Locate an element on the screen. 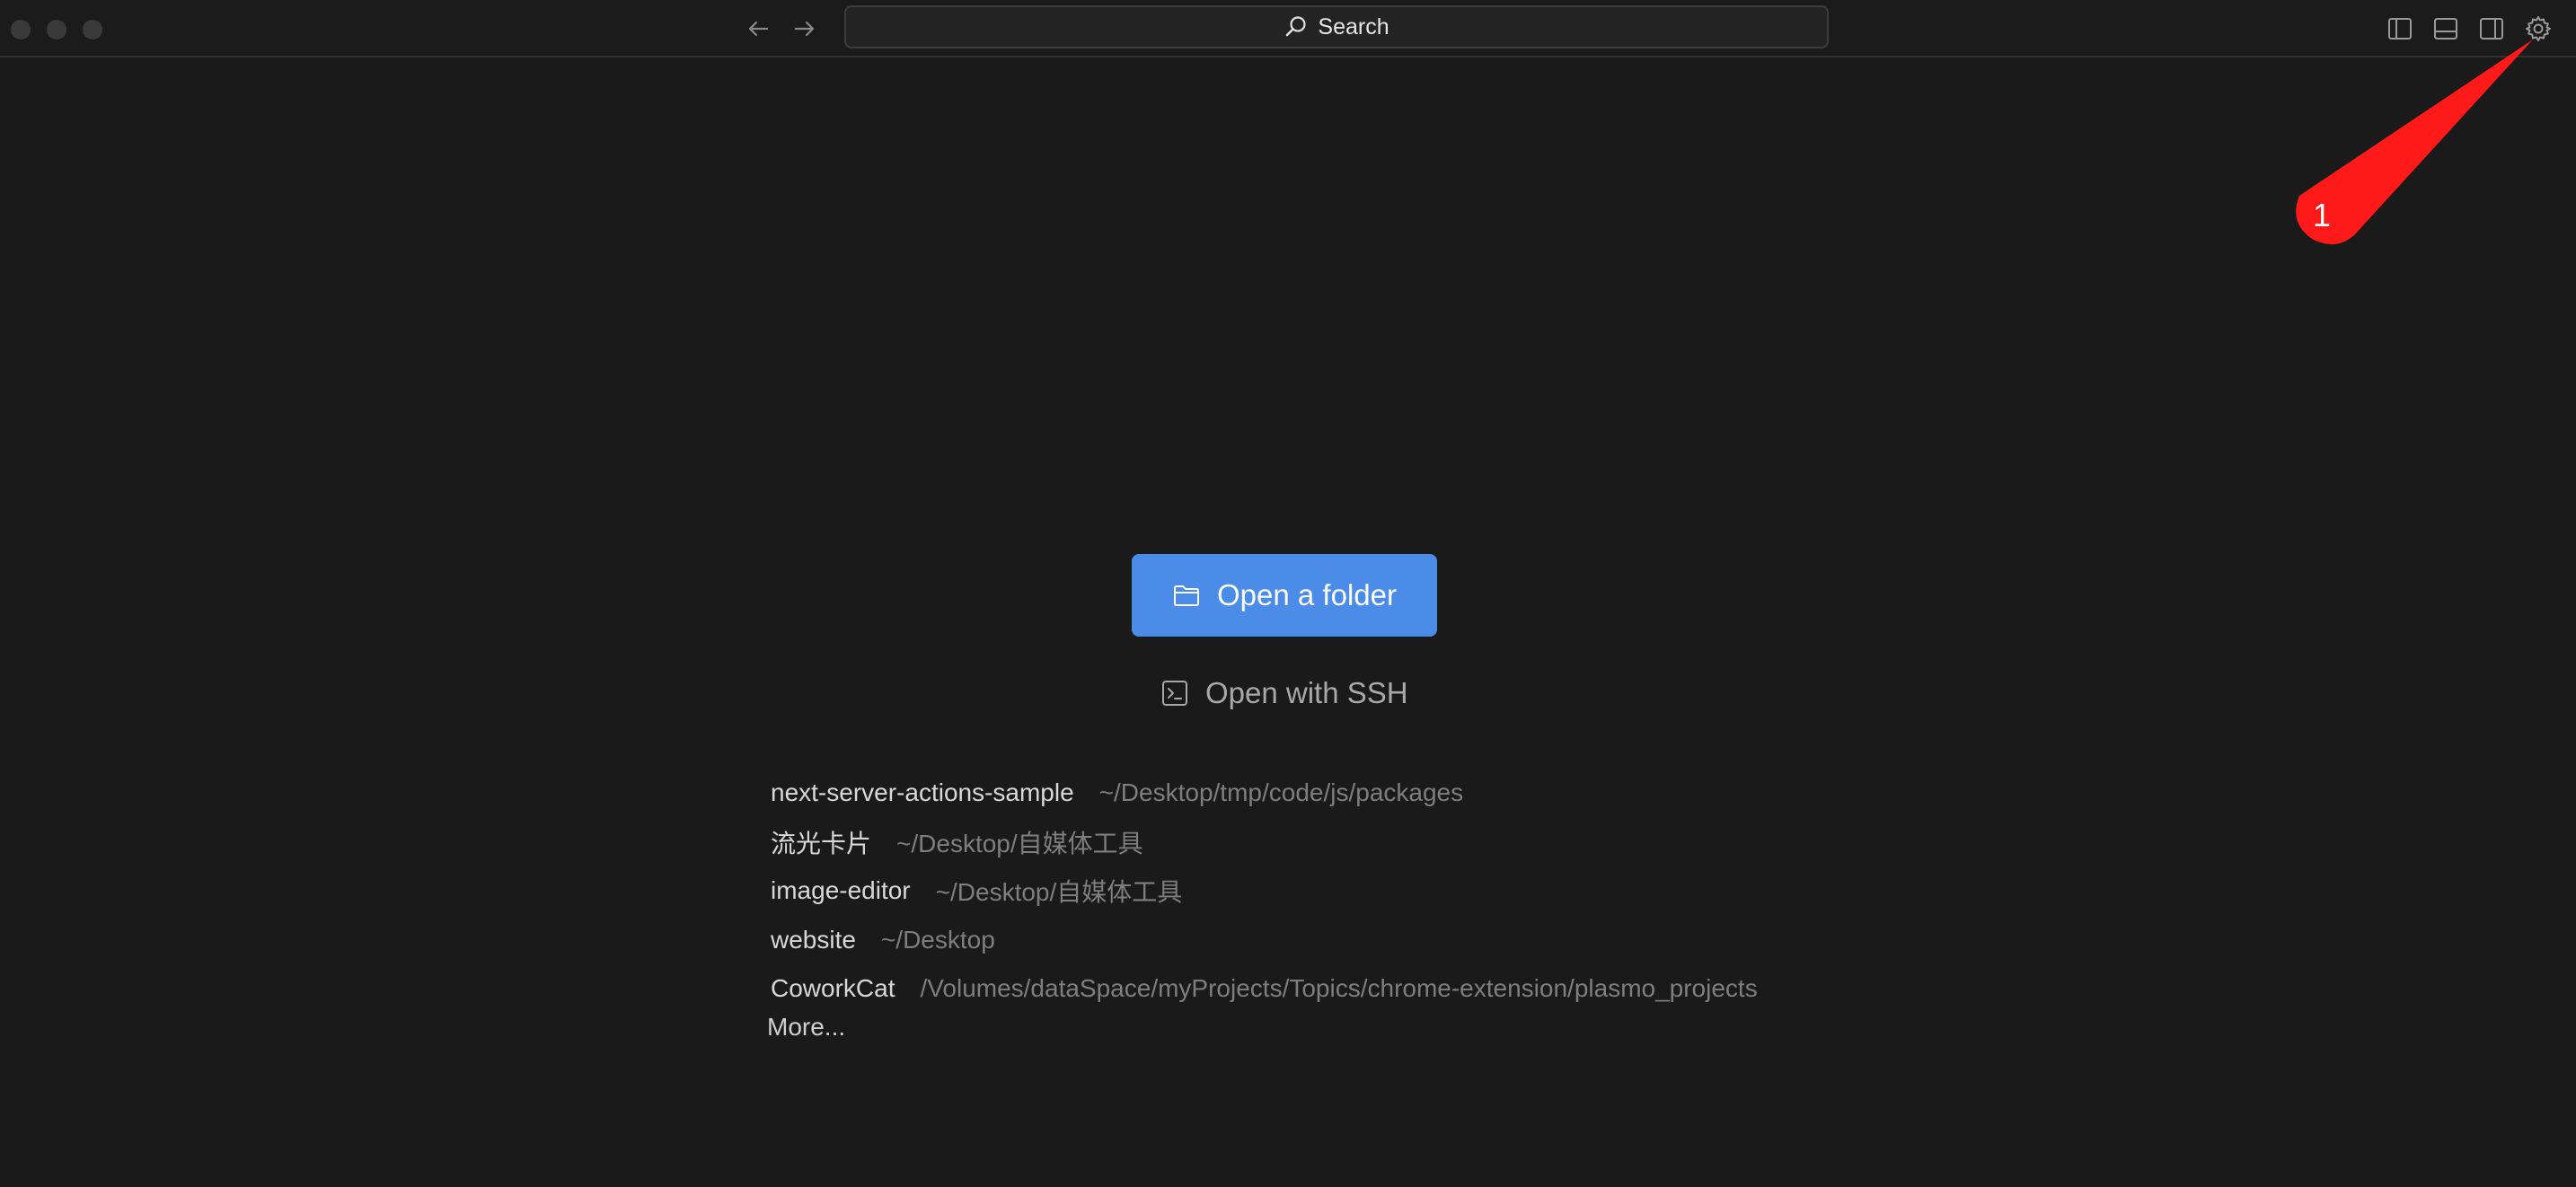 This screenshot has width=2576, height=1187. toggle-right-panel-button is located at coordinates (2491, 29).